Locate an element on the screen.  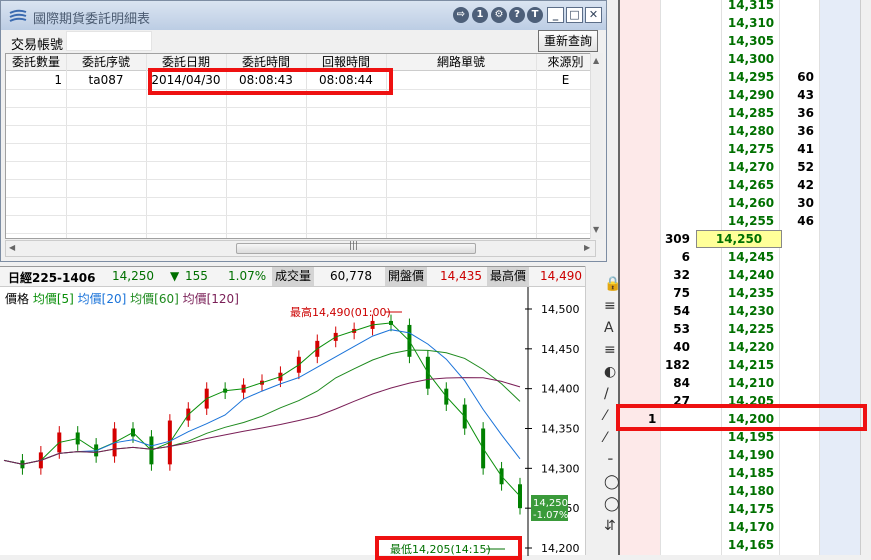
ladder-row: 14,275 41 is located at coordinates (740, 149).